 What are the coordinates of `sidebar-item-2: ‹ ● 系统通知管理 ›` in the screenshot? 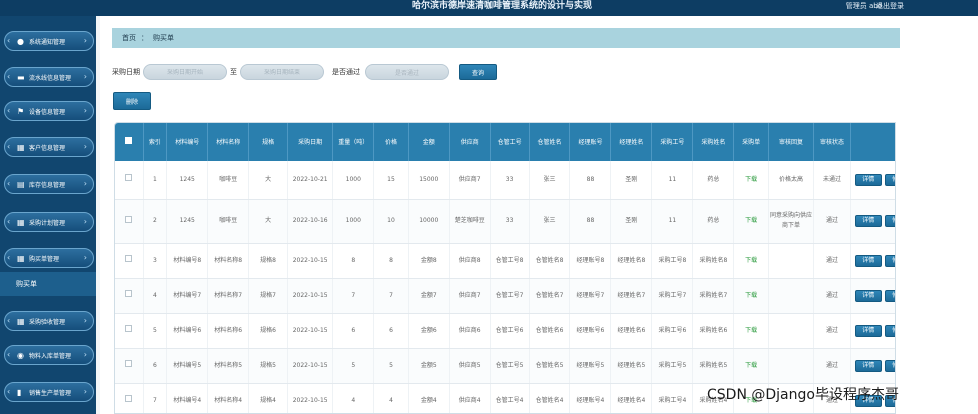 It's located at (49, 41).